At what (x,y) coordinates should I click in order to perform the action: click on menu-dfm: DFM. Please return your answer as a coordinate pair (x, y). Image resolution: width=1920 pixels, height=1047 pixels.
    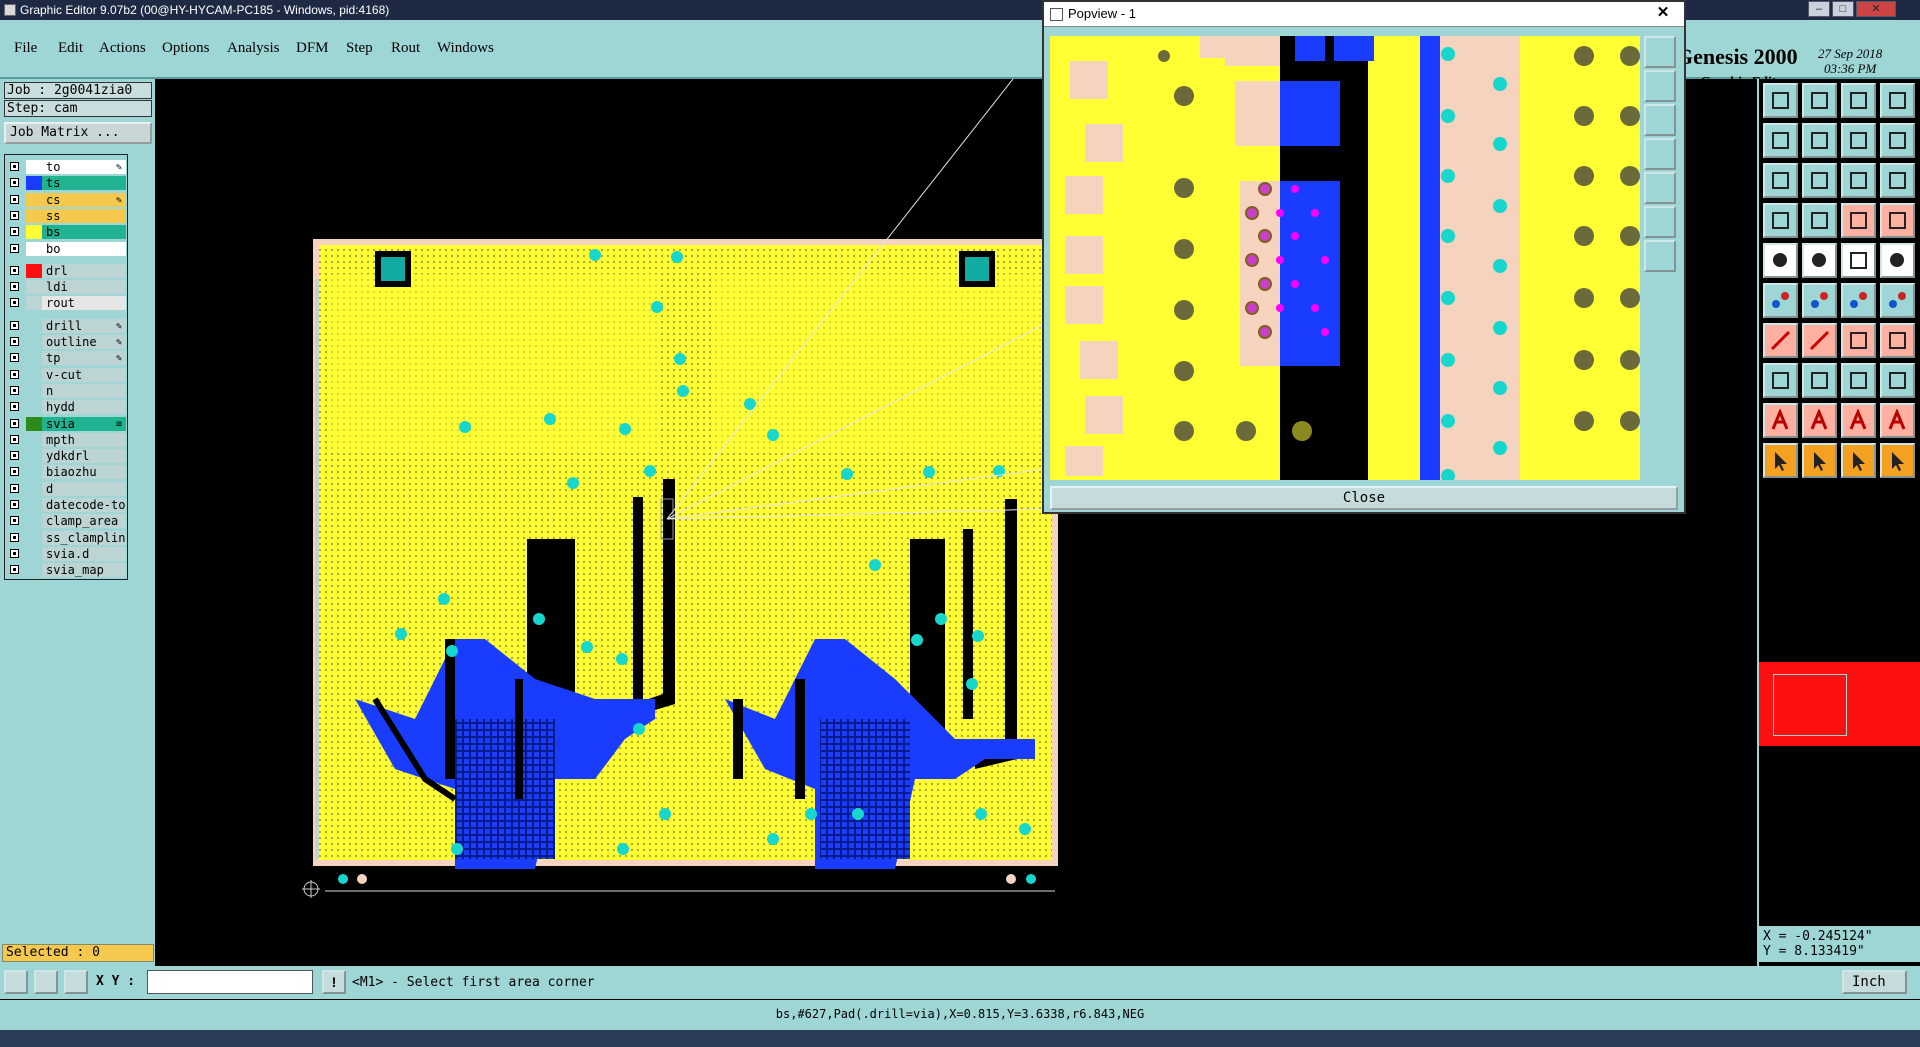
    Looking at the image, I should click on (312, 48).